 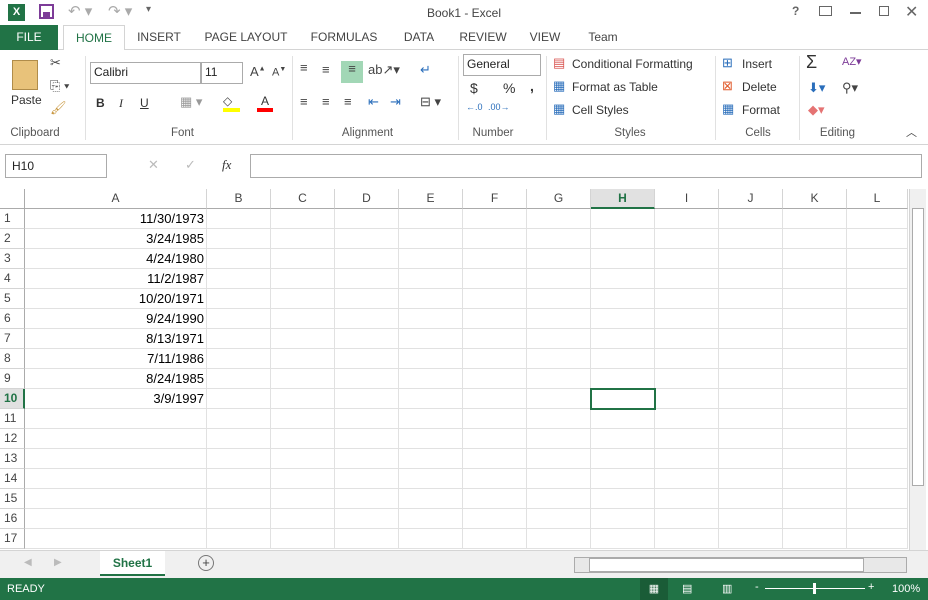 What do you see at coordinates (132, 563) in the screenshot?
I see `sheet-tab-sheet1: Sheet1` at bounding box center [132, 563].